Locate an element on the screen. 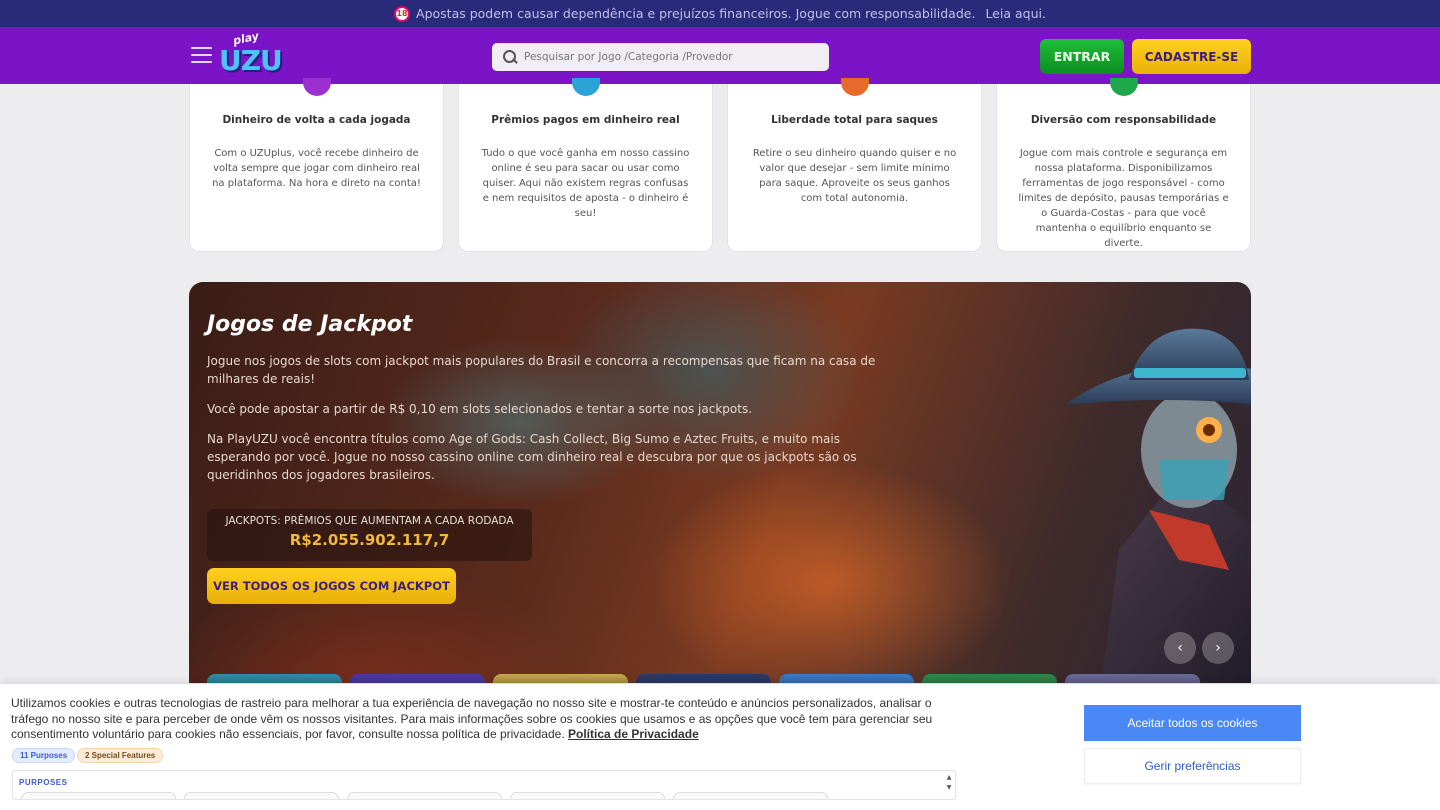  age-18-icon: 18 is located at coordinates (402, 13).